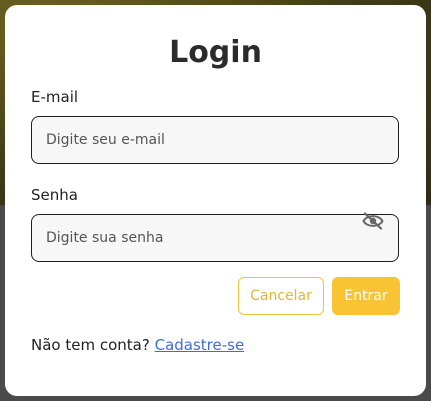 Image resolution: width=431 pixels, height=401 pixels. Describe the element at coordinates (281, 296) in the screenshot. I see `cancel-button: Cancelar` at that location.